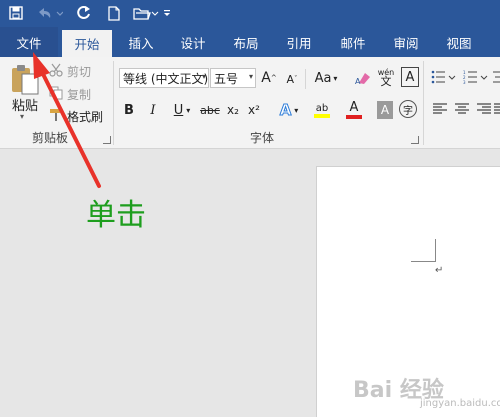  Describe the element at coordinates (25, 104) in the screenshot. I see `paste-label: 粘贴` at that location.